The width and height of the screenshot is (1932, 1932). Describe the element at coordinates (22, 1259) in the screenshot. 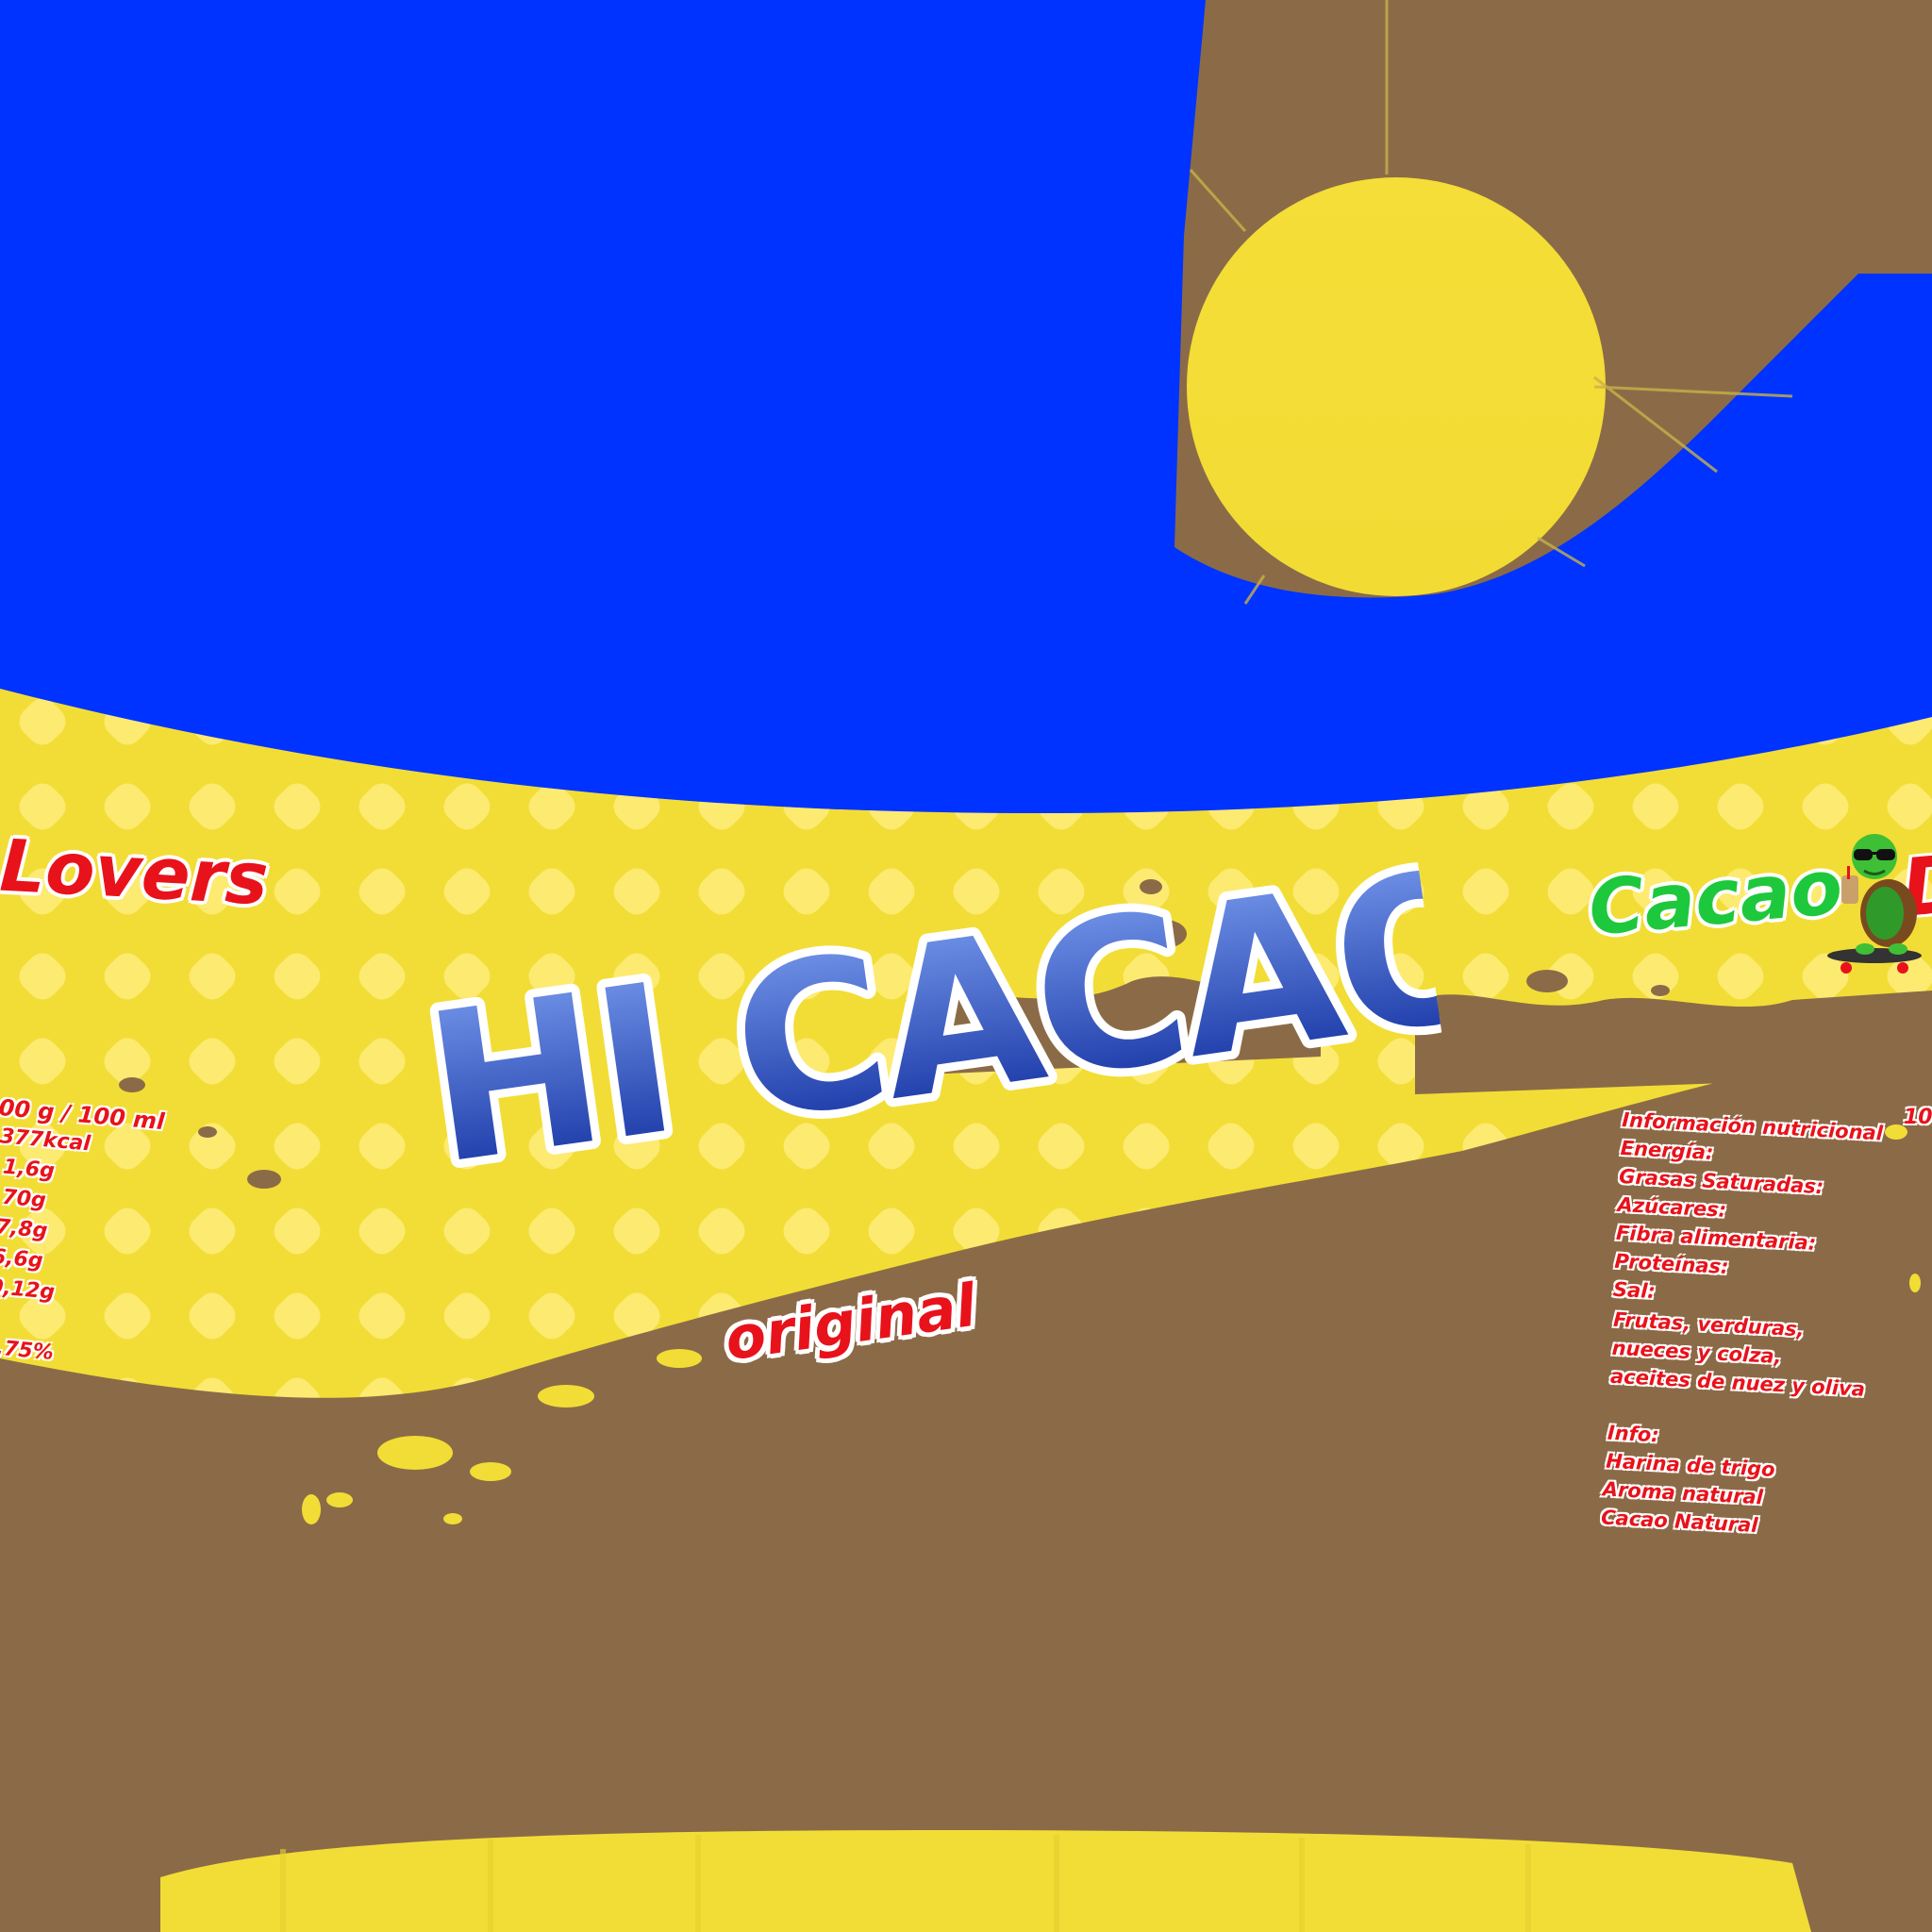

I see `nutrition-value: 6,6g` at that location.